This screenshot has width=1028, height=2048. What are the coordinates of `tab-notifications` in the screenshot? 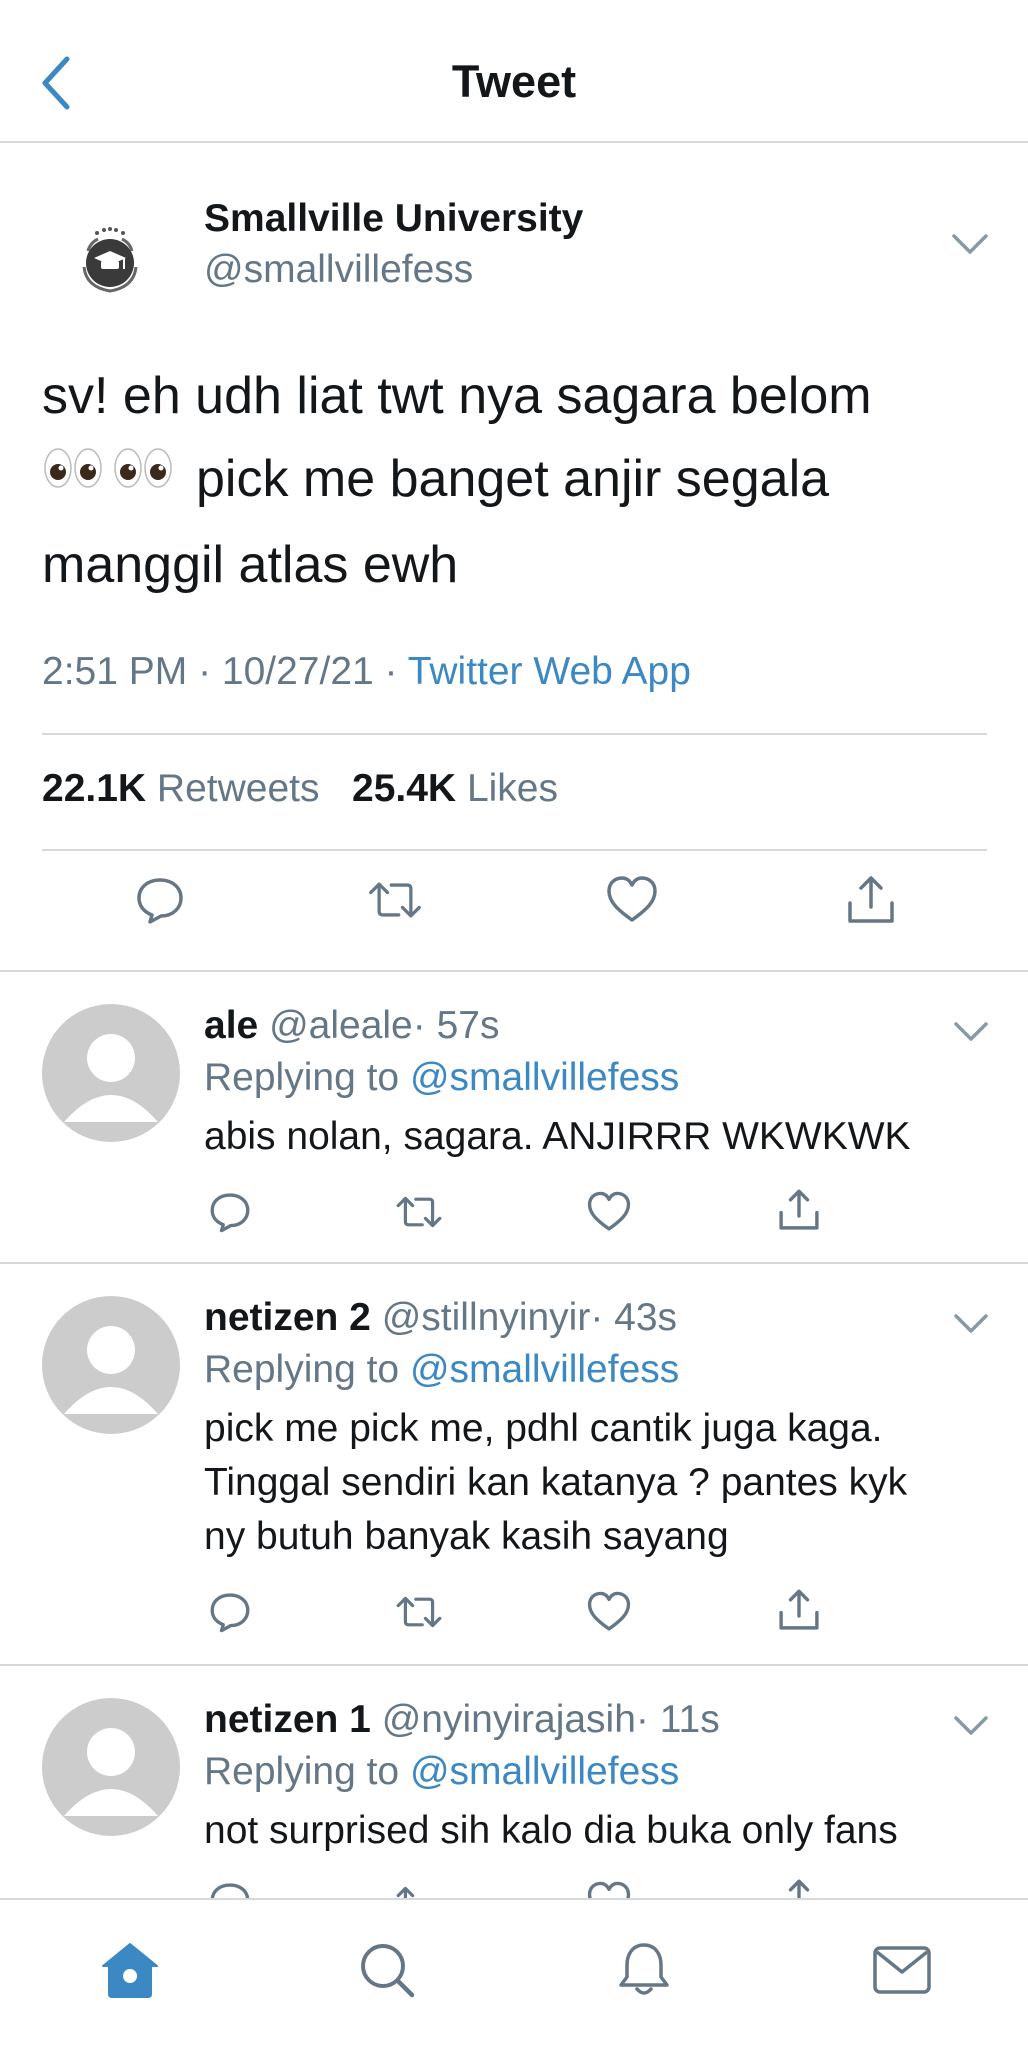 It's located at (644, 1970).